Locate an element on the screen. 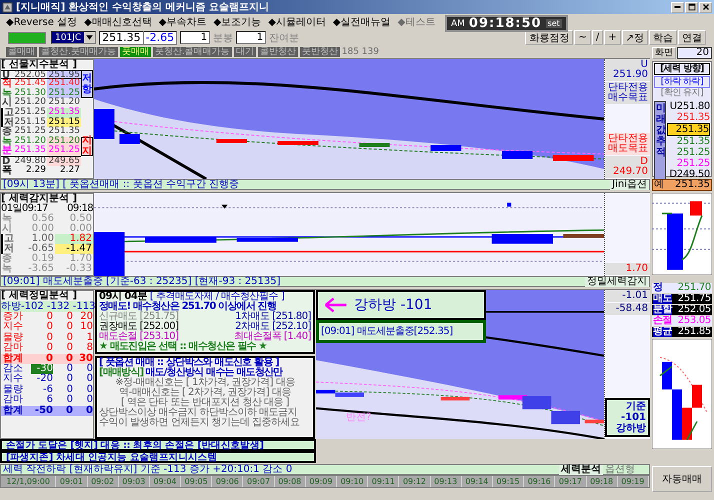 The width and height of the screenshot is (714, 500). chart-note: 반전? is located at coordinates (359, 417).